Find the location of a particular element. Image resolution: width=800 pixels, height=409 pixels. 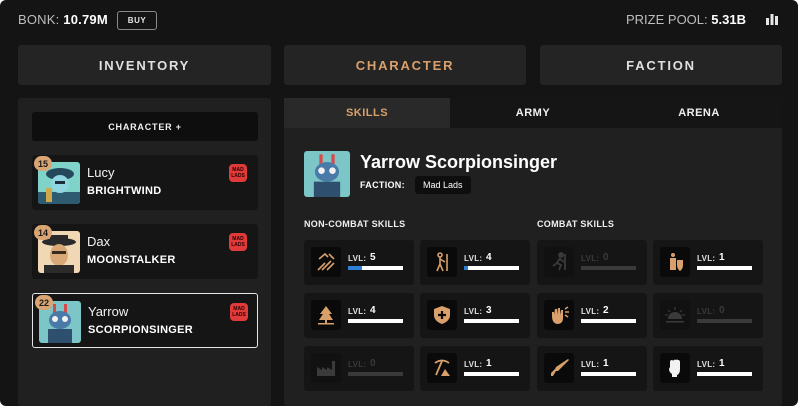

buy-button: BUY is located at coordinates (137, 20).